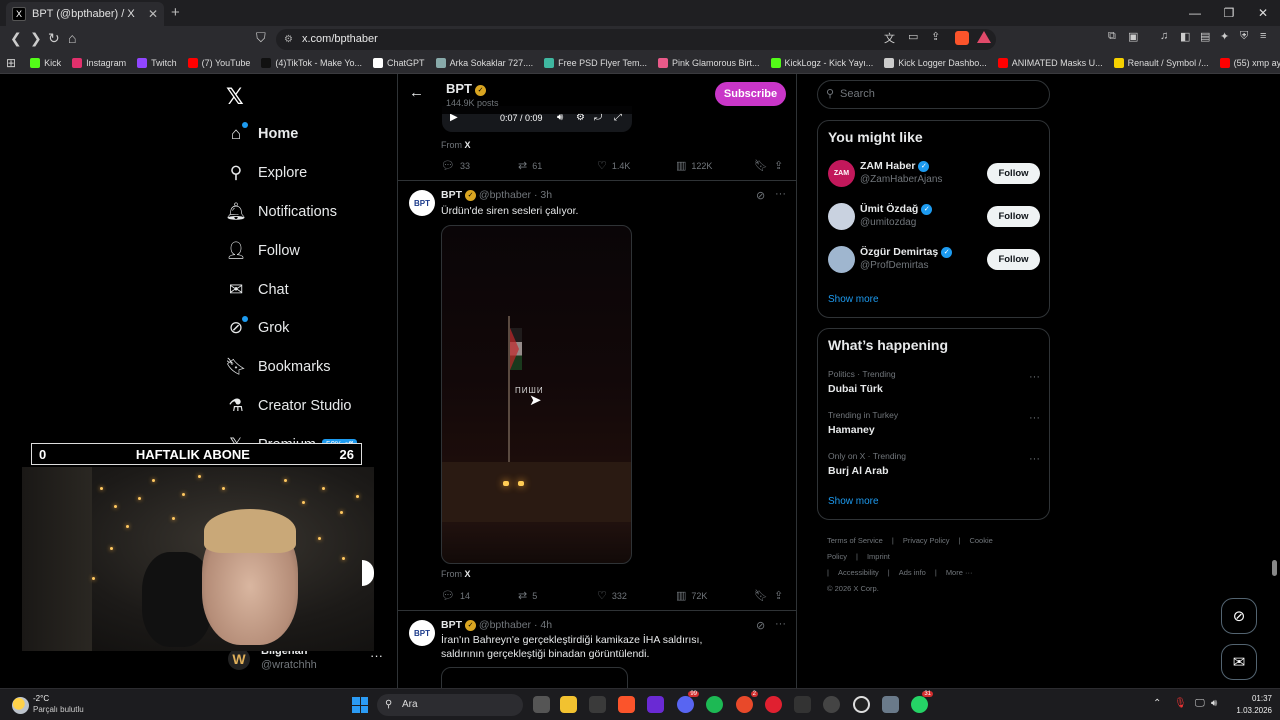 The image size is (1280, 720). What do you see at coordinates (1205, 36) in the screenshot?
I see `wallet-icon: ▤` at bounding box center [1205, 36].